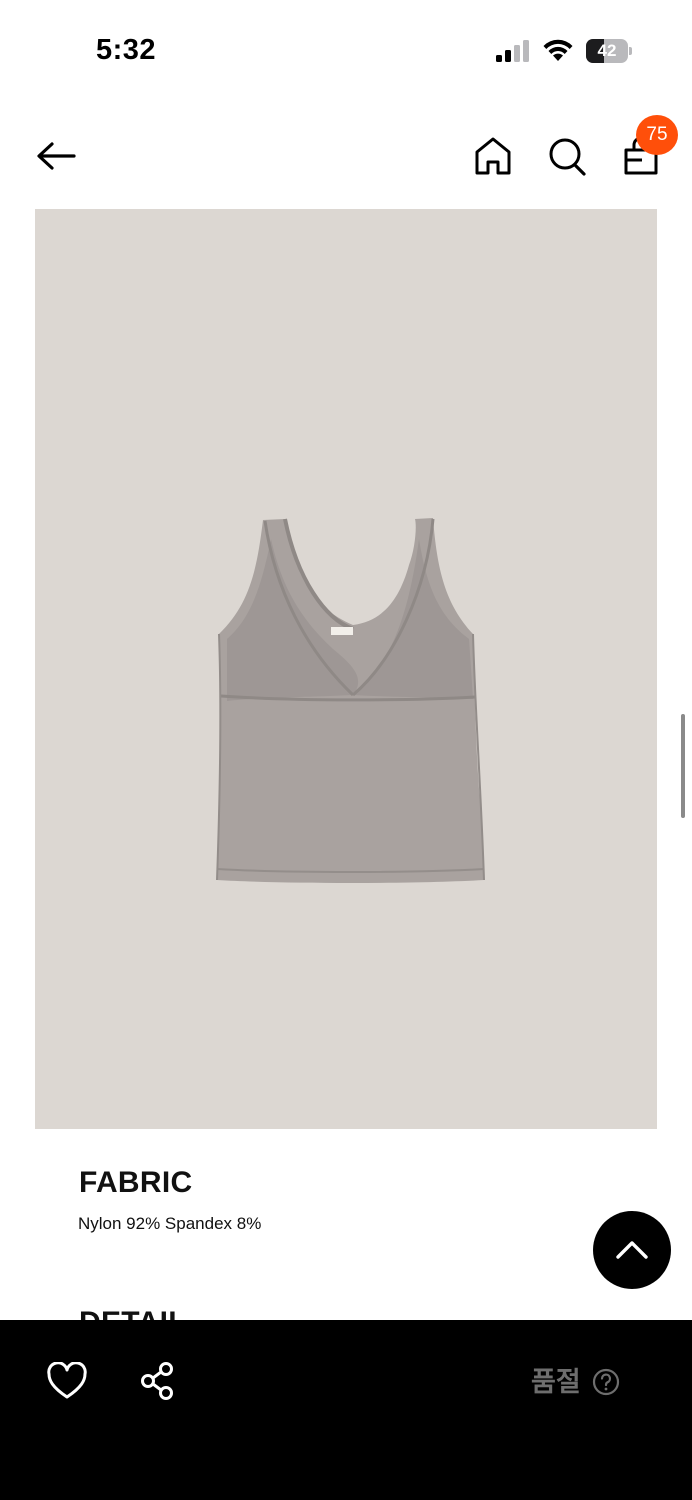 The image size is (692, 1500). Describe the element at coordinates (683, 766) in the screenshot. I see `scroll-indicator` at that location.